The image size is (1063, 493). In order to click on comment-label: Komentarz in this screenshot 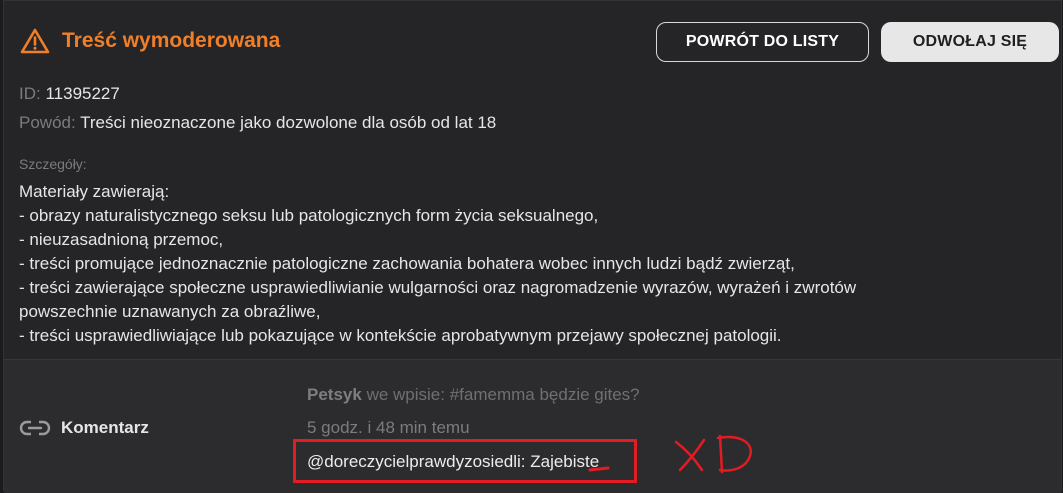, I will do `click(105, 427)`.